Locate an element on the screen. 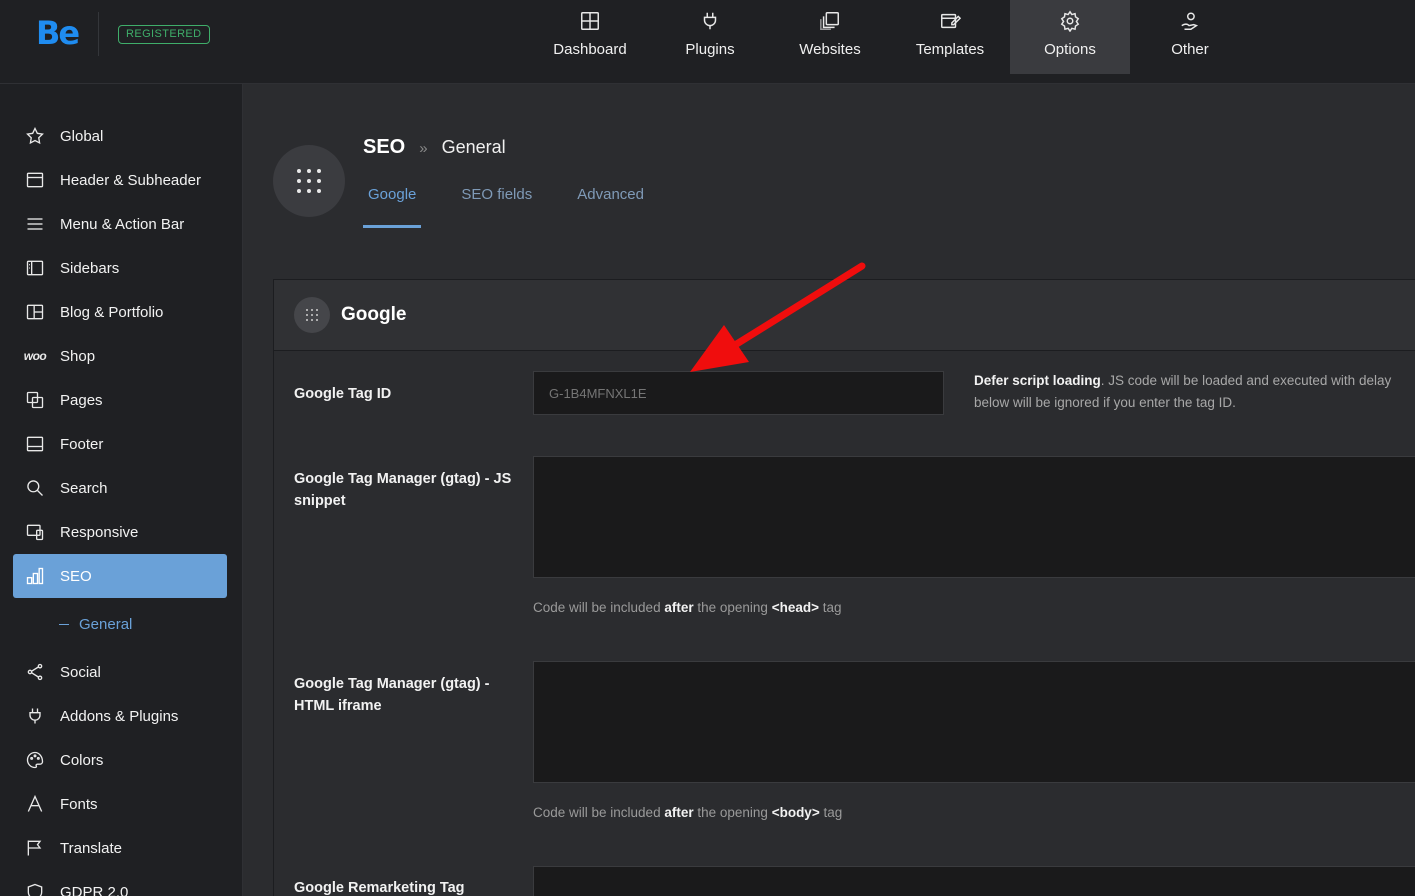  sidebar-item-blog-portfolio: Blog & Portfolio is located at coordinates (120, 312).